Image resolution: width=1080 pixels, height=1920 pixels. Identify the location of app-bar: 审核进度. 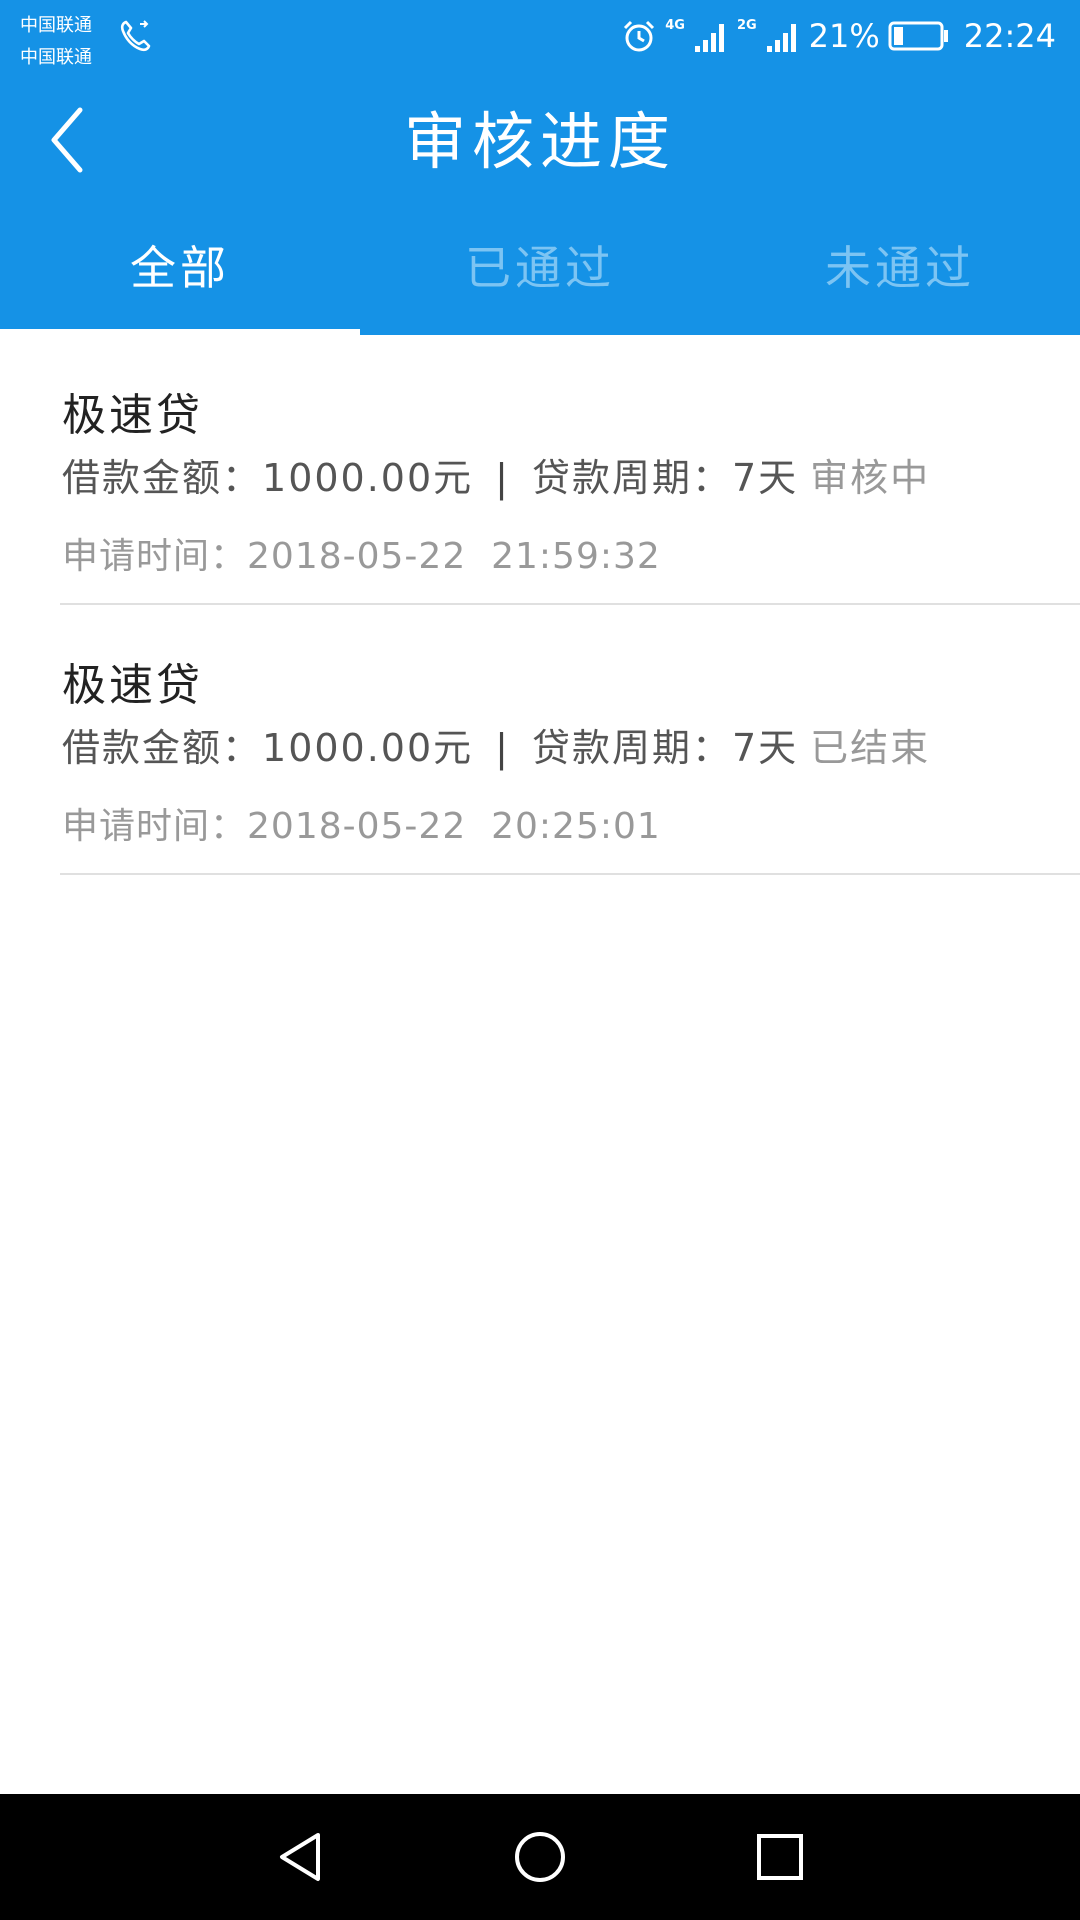
(540, 142).